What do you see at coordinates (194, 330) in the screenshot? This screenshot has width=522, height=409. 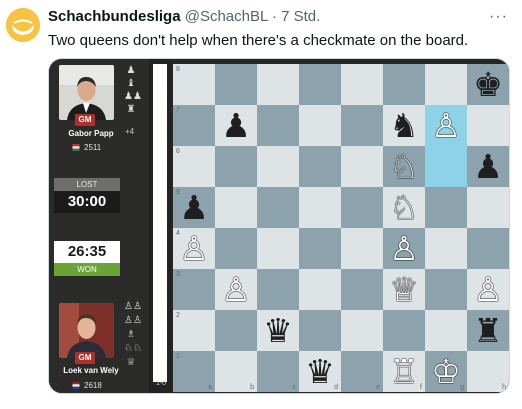 I see `square-a2: 2` at bounding box center [194, 330].